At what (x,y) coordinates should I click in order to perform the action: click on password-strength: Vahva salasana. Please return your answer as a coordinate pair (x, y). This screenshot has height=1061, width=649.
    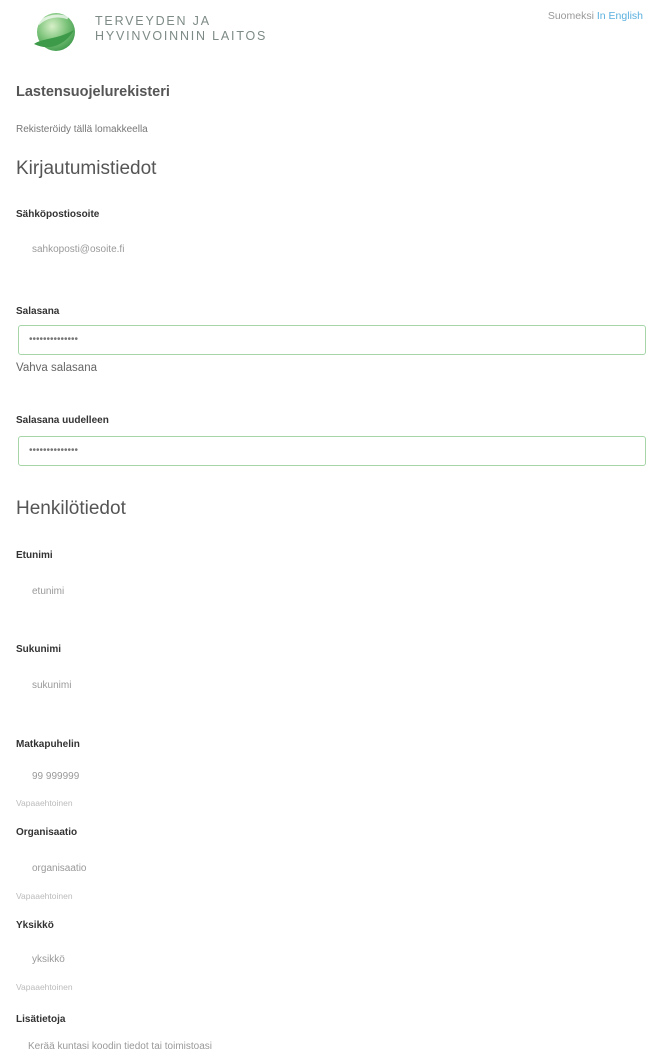
    Looking at the image, I should click on (56, 368).